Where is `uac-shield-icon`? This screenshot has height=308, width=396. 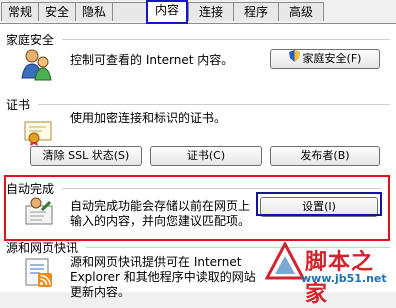 uac-shield-icon is located at coordinates (294, 59).